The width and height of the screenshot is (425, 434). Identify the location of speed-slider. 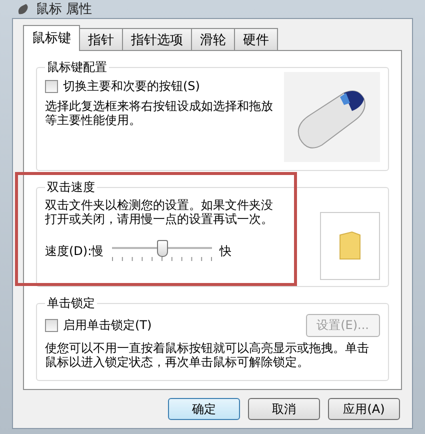
(162, 251).